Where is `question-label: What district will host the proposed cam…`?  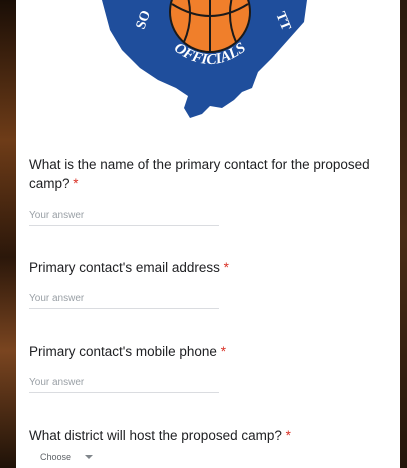 question-label: What district will host the proposed cam… is located at coordinates (160, 435).